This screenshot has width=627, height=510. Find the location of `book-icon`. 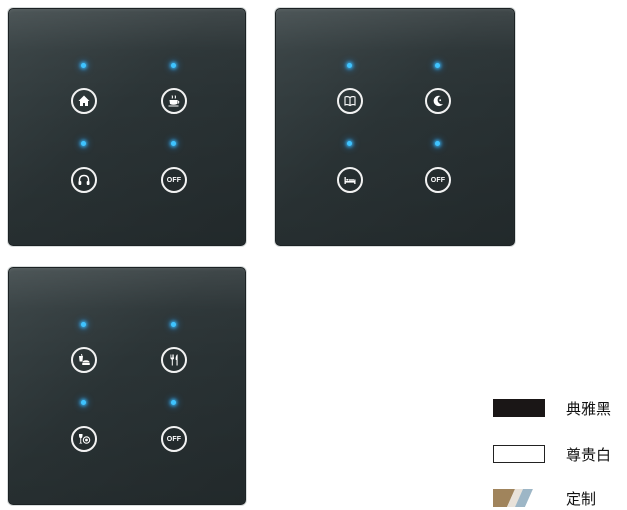

book-icon is located at coordinates (350, 101).